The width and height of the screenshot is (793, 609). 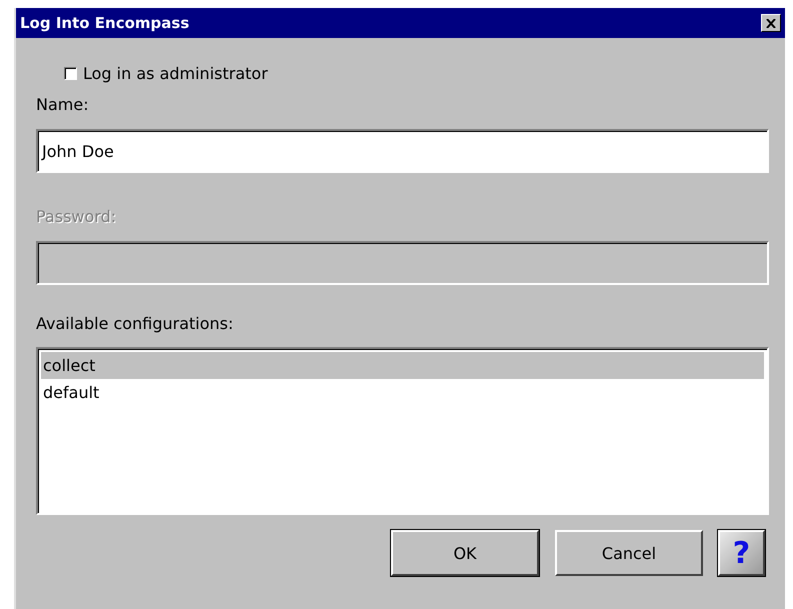 I want to click on window-title: Log Into Encompass, so click(x=105, y=23).